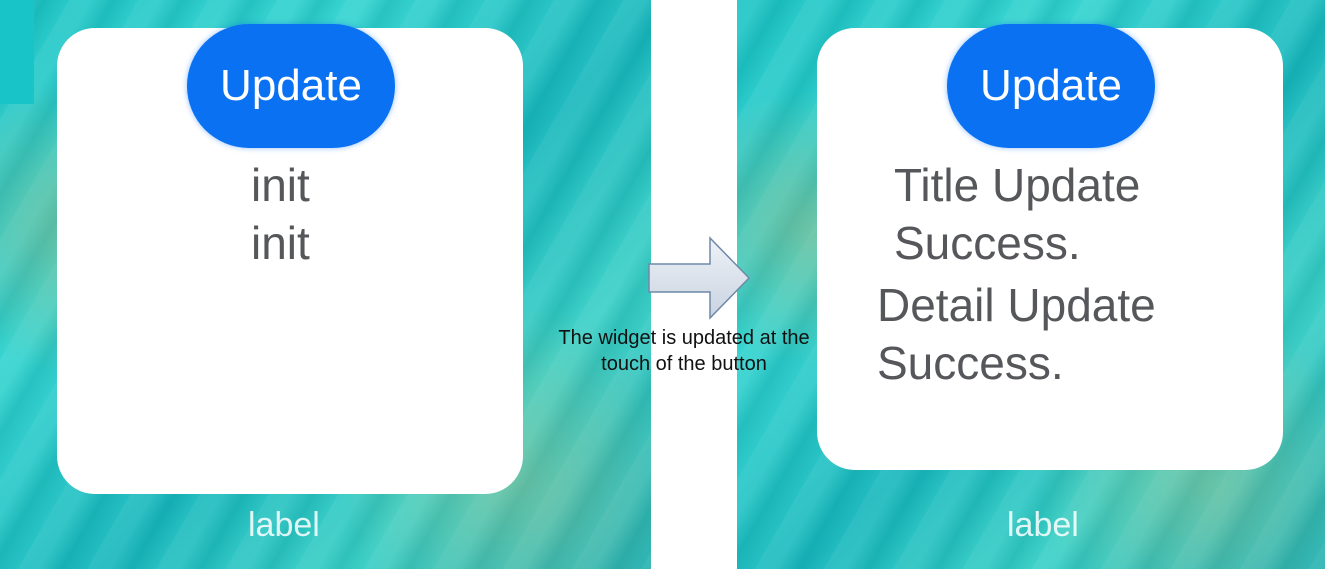  I want to click on detail-text: Detail Update Success., so click(1016, 334).